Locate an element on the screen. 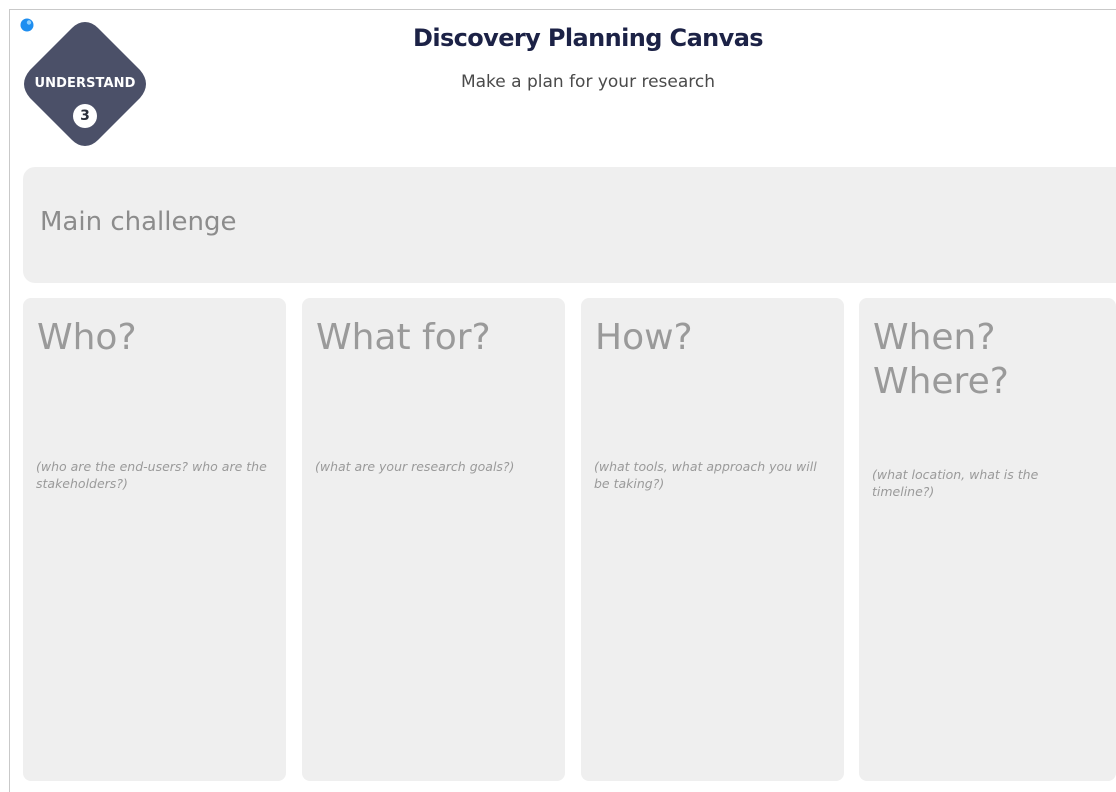  column-heading: Who? is located at coordinates (87, 337).